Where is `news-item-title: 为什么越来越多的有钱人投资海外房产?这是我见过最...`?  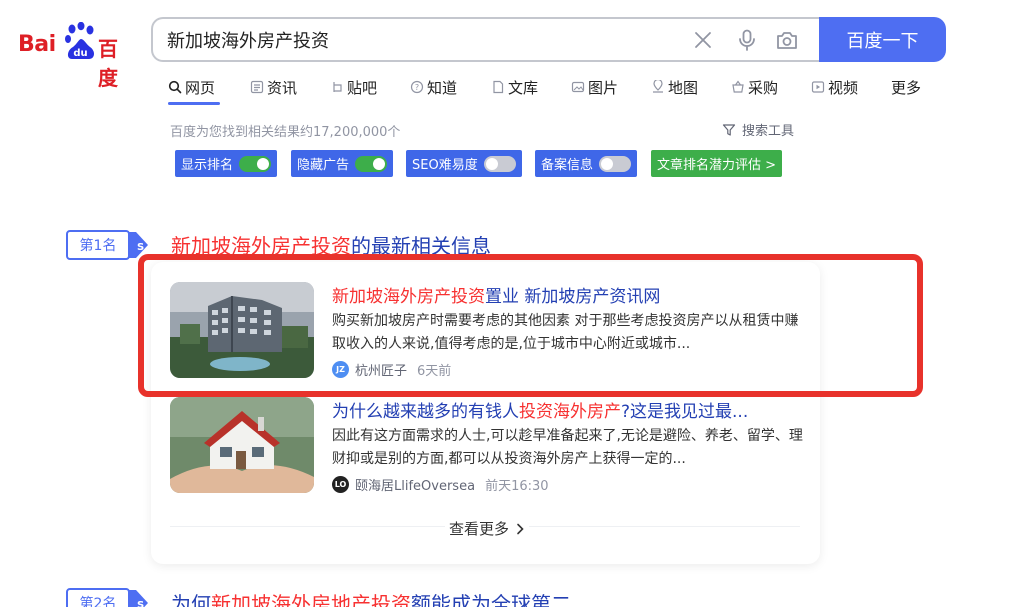
news-item-title: 为什么越来越多的有钱人投资海外房产?这是我见过最... is located at coordinates (540, 409).